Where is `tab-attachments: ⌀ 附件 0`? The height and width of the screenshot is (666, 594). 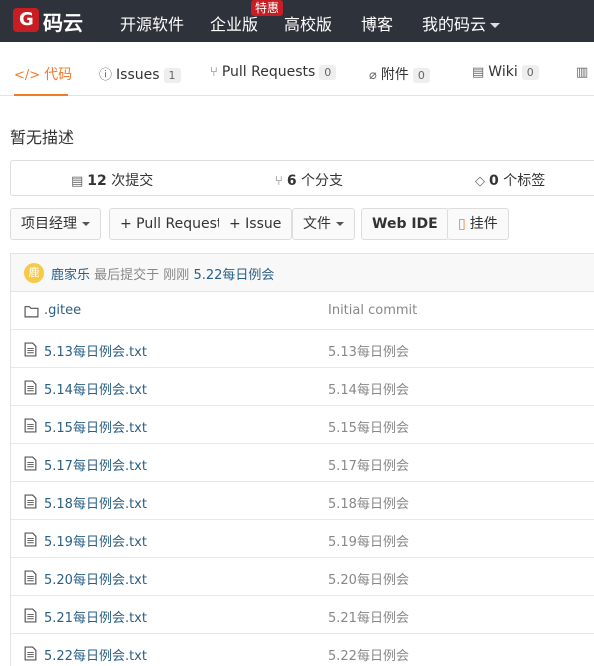 tab-attachments: ⌀ 附件 0 is located at coordinates (399, 80).